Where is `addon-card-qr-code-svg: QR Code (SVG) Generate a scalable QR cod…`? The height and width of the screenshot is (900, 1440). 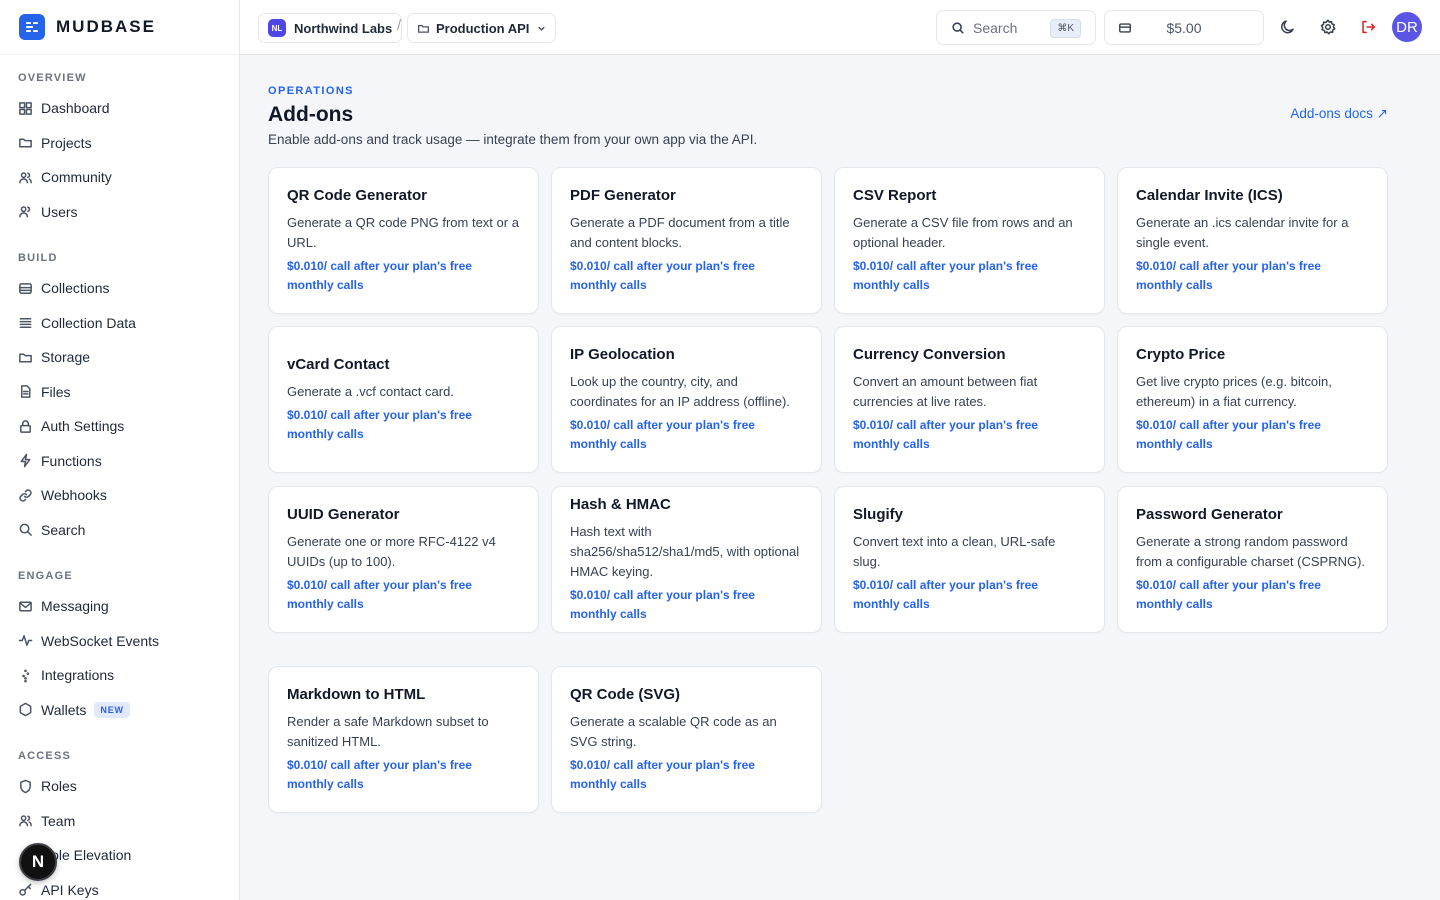
addon-card-qr-code-svg: QR Code (SVG) Generate a scalable QR cod… is located at coordinates (686, 739).